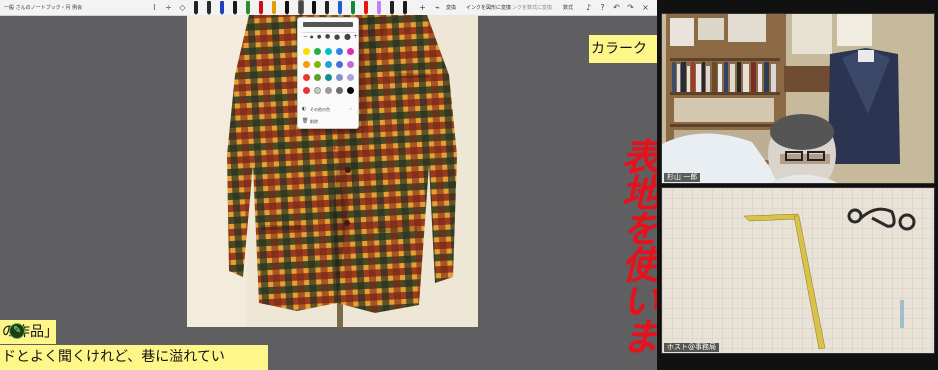 This screenshot has height=370, width=938. What do you see at coordinates (222, 7) in the screenshot?
I see `pen-blue` at bounding box center [222, 7].